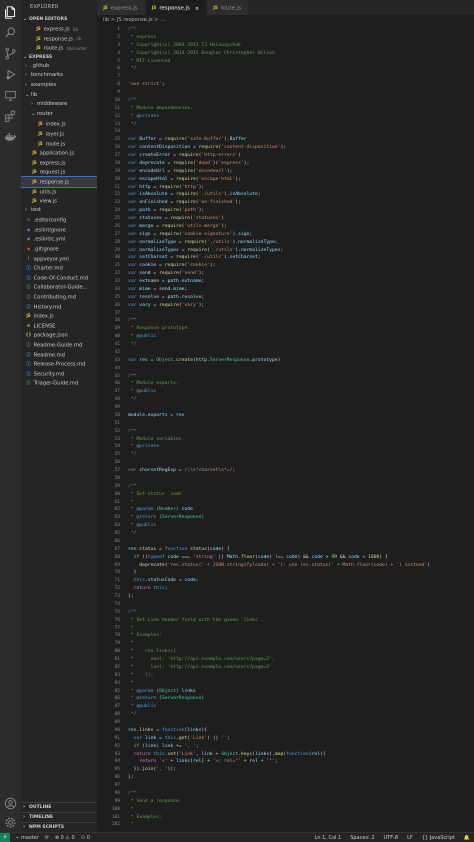 The width and height of the screenshot is (474, 842). I want to click on code-line: if (link) link += ', ';, so click(301, 747).